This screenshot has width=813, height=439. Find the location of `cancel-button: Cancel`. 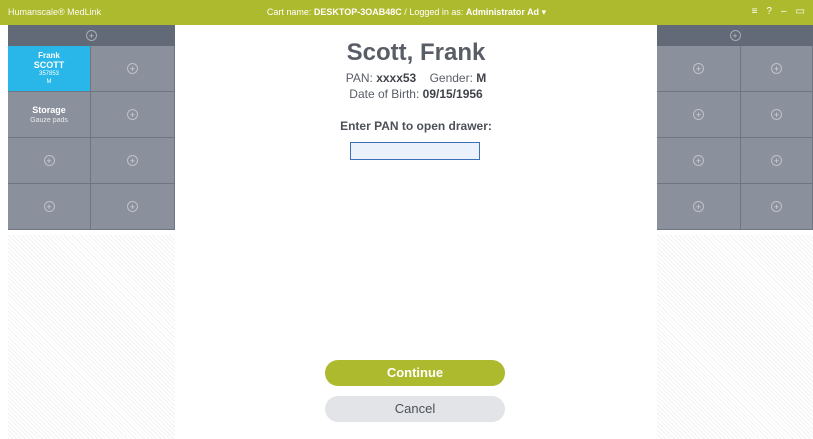

cancel-button: Cancel is located at coordinates (415, 409).